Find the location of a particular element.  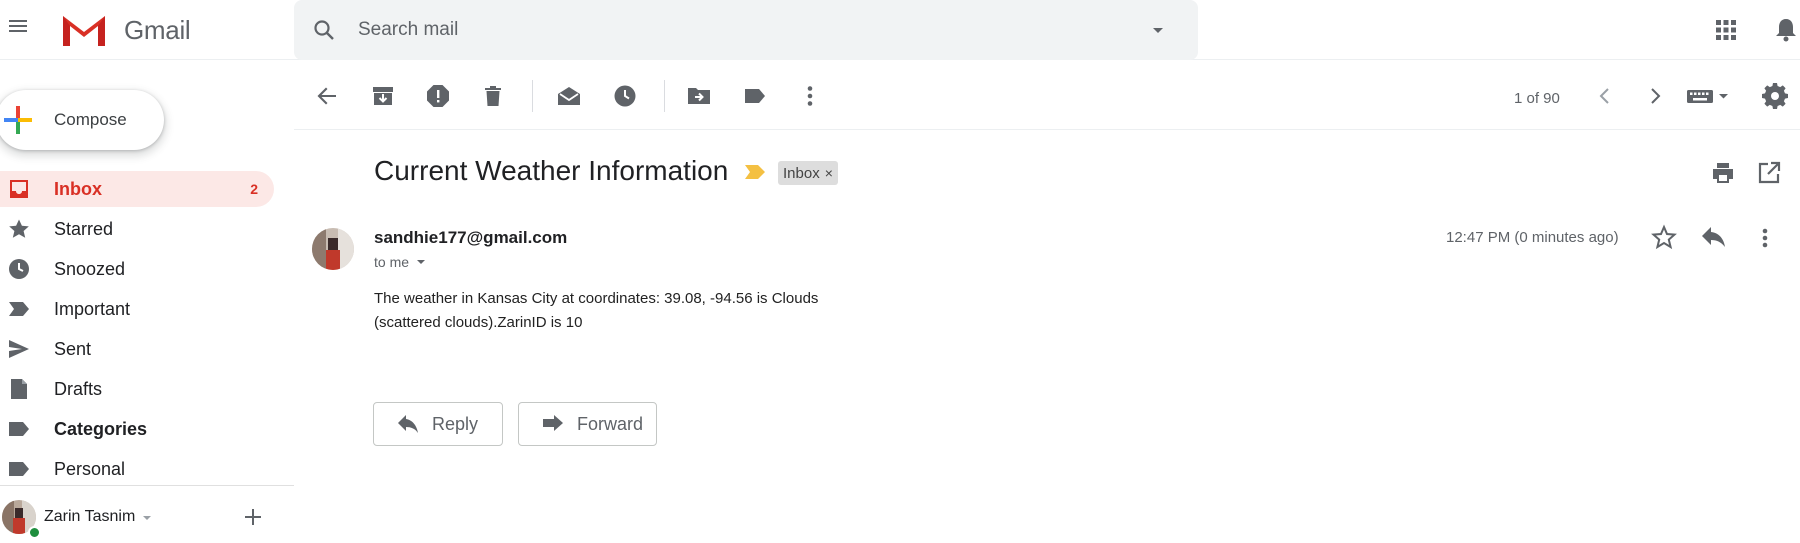

notifications-icon is located at coordinates (1786, 30).